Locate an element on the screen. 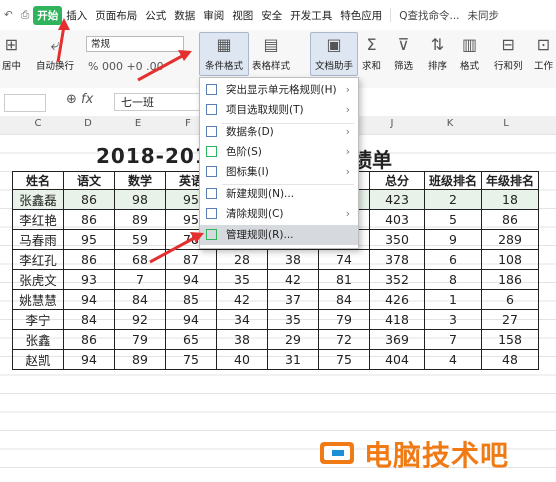  arrow-to-home-tab is located at coordinates (63, 40).